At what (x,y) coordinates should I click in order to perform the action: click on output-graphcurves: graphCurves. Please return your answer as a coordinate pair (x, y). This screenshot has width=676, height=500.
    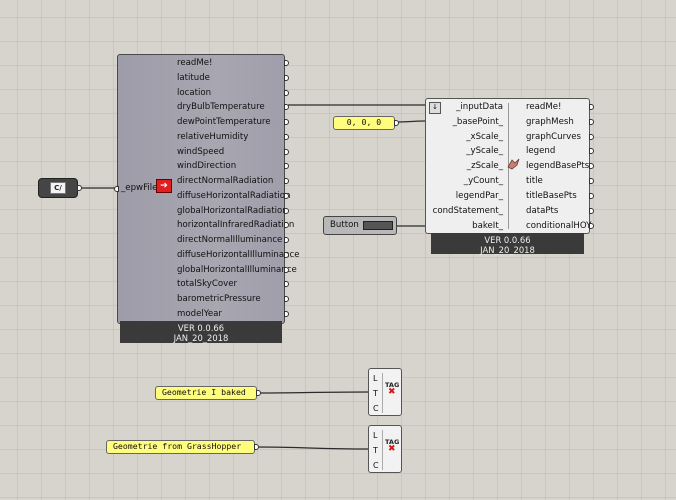
    Looking at the image, I should click on (553, 137).